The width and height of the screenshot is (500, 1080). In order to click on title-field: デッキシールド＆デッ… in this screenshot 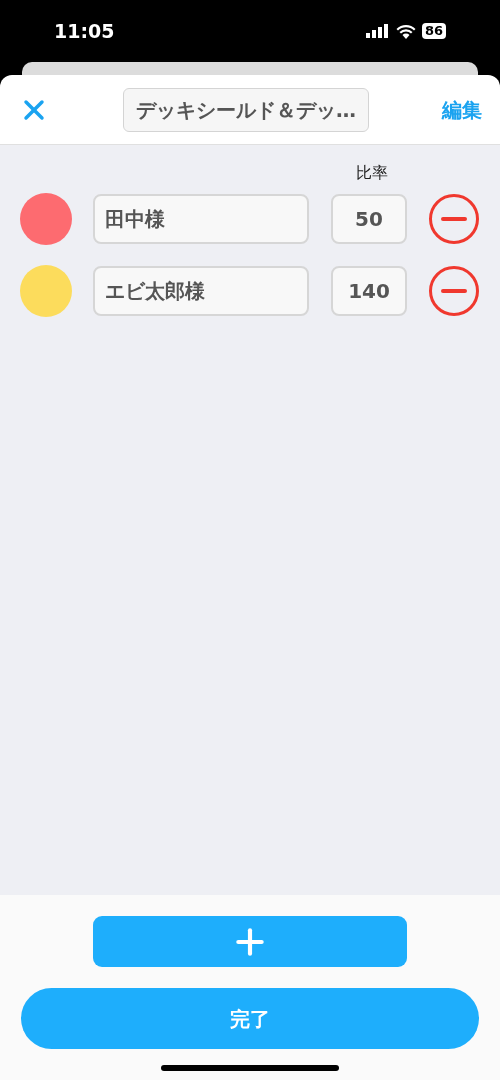, I will do `click(246, 109)`.